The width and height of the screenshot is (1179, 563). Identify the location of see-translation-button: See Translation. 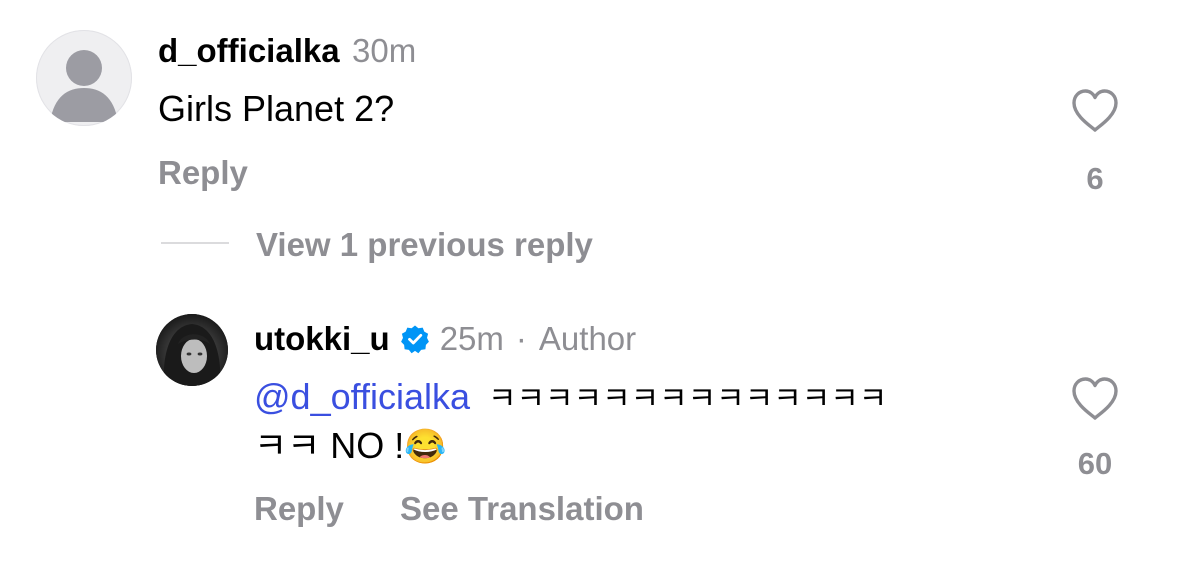
(522, 508).